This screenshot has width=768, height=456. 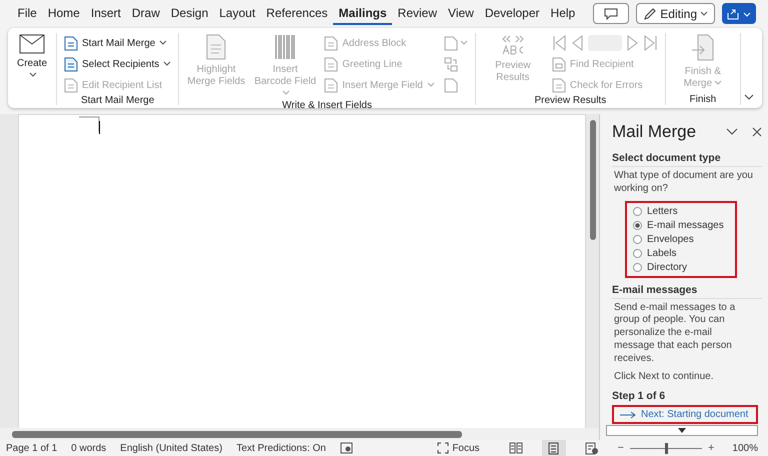 I want to click on ribbon-button: Start Mail Merge, so click(x=117, y=43).